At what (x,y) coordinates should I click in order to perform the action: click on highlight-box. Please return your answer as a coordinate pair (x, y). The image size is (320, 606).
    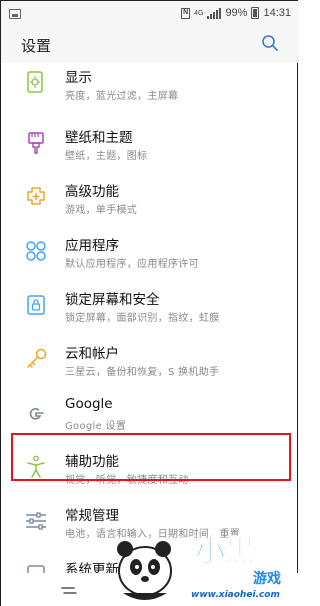
    Looking at the image, I should click on (151, 457).